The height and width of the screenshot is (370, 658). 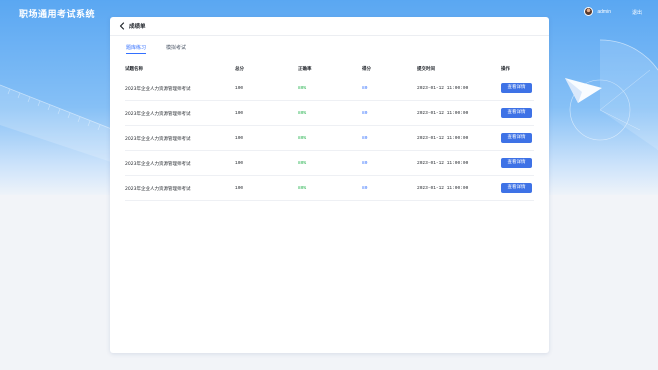 What do you see at coordinates (137, 27) in the screenshot?
I see `page-title: 成绩单` at bounding box center [137, 27].